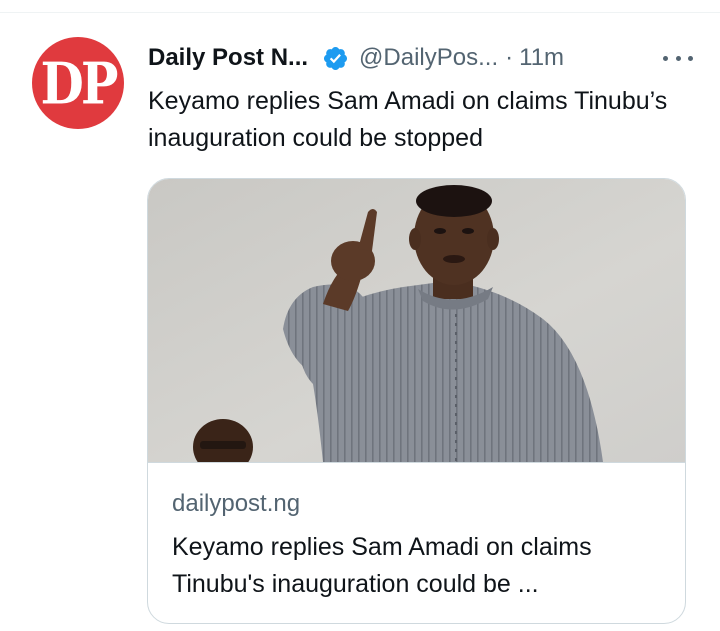  Describe the element at coordinates (416, 462) in the screenshot. I see `card-divider` at that location.